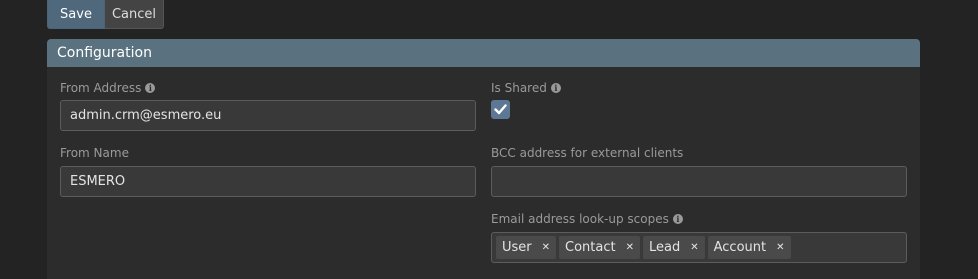 This screenshot has height=279, width=978. I want to click on save-button: Save, so click(76, 14).